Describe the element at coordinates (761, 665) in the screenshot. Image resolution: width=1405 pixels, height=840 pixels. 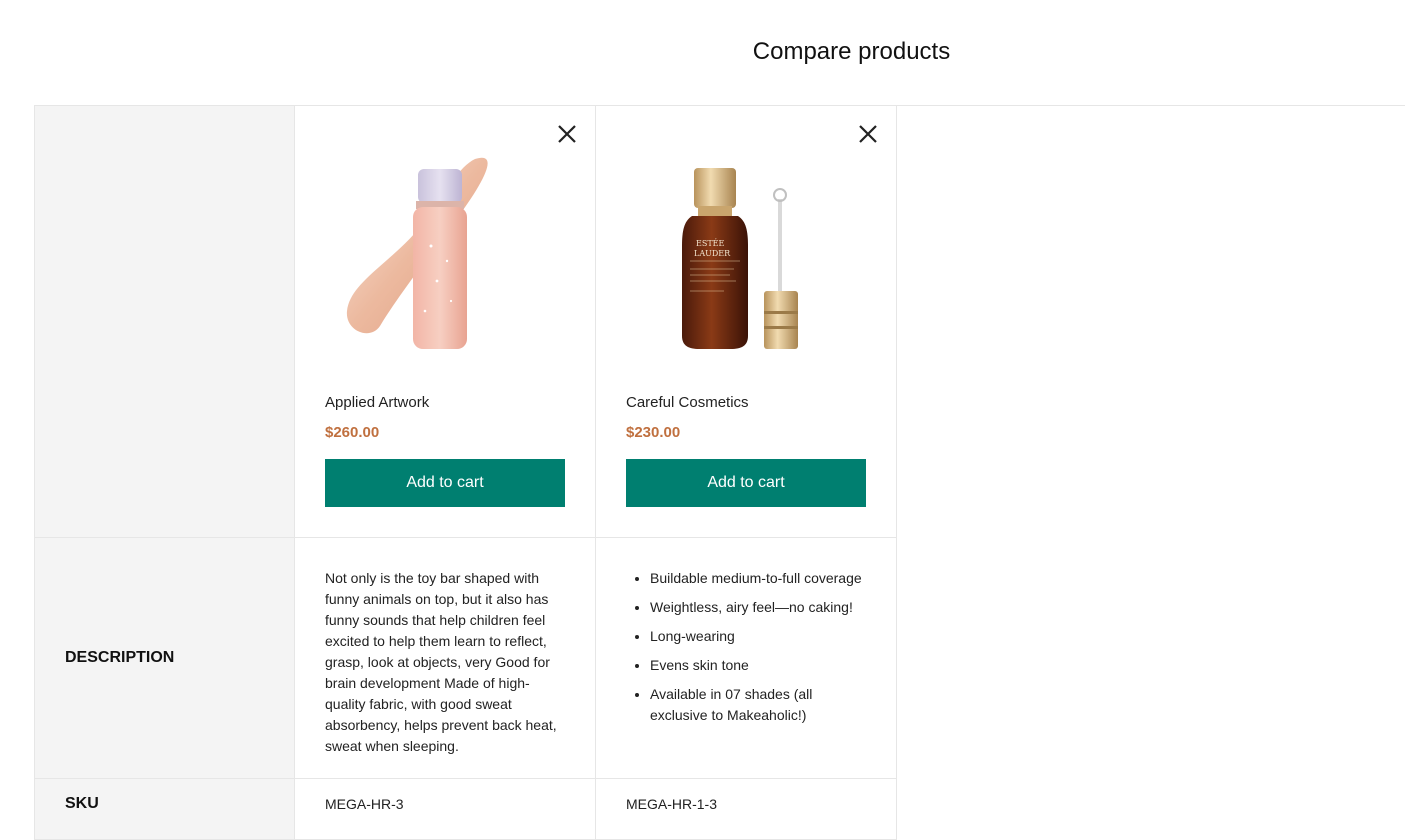
I see `description-list-item: Evens skin tone` at that location.